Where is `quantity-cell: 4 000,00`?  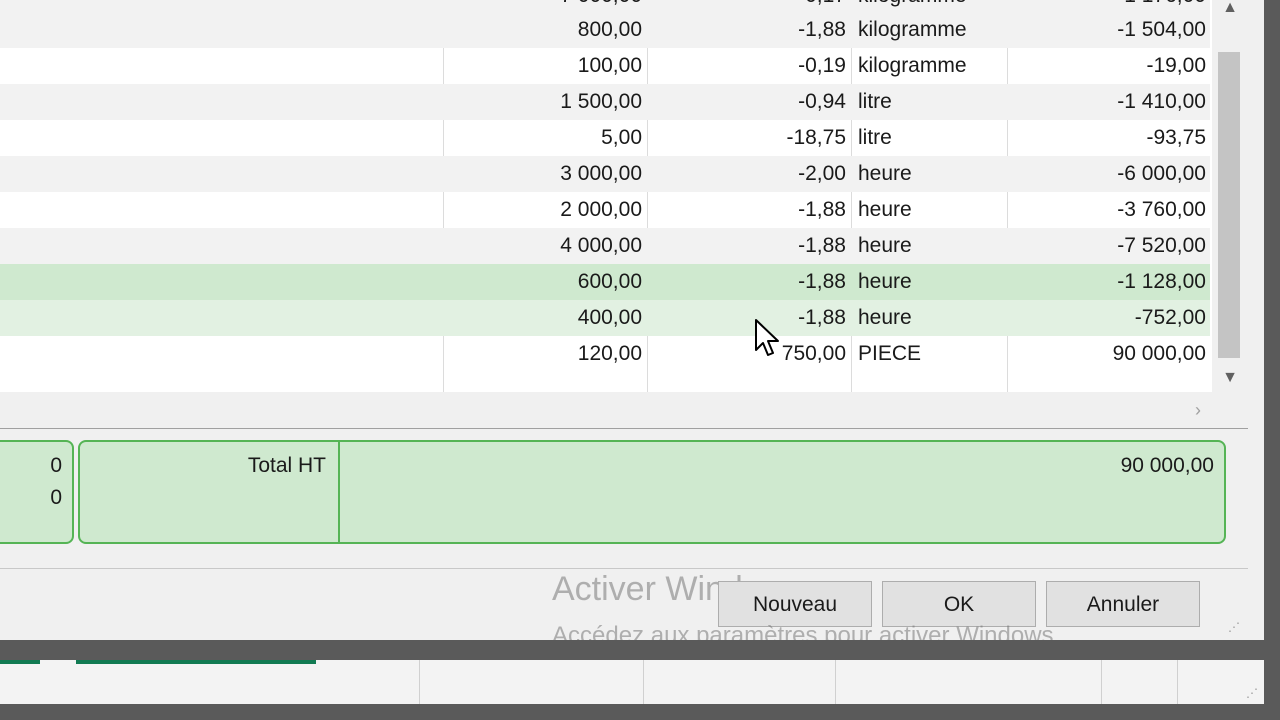
quantity-cell: 4 000,00 is located at coordinates (543, 246).